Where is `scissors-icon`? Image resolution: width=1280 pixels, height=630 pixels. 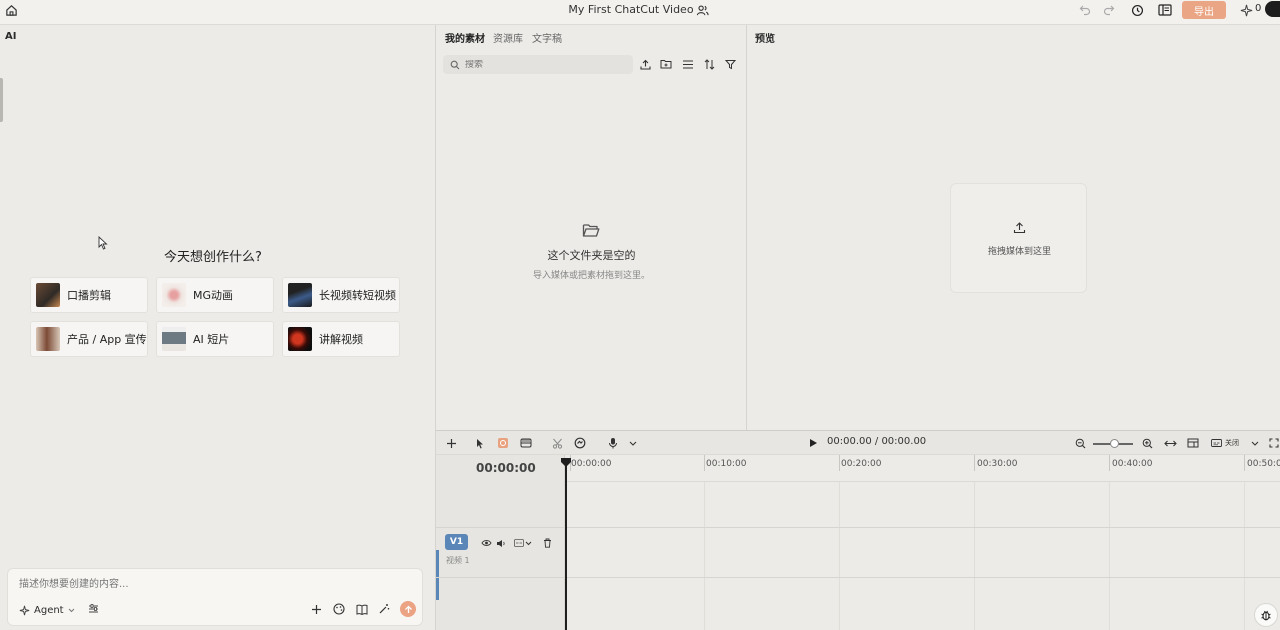
scissors-icon is located at coordinates (557, 443).